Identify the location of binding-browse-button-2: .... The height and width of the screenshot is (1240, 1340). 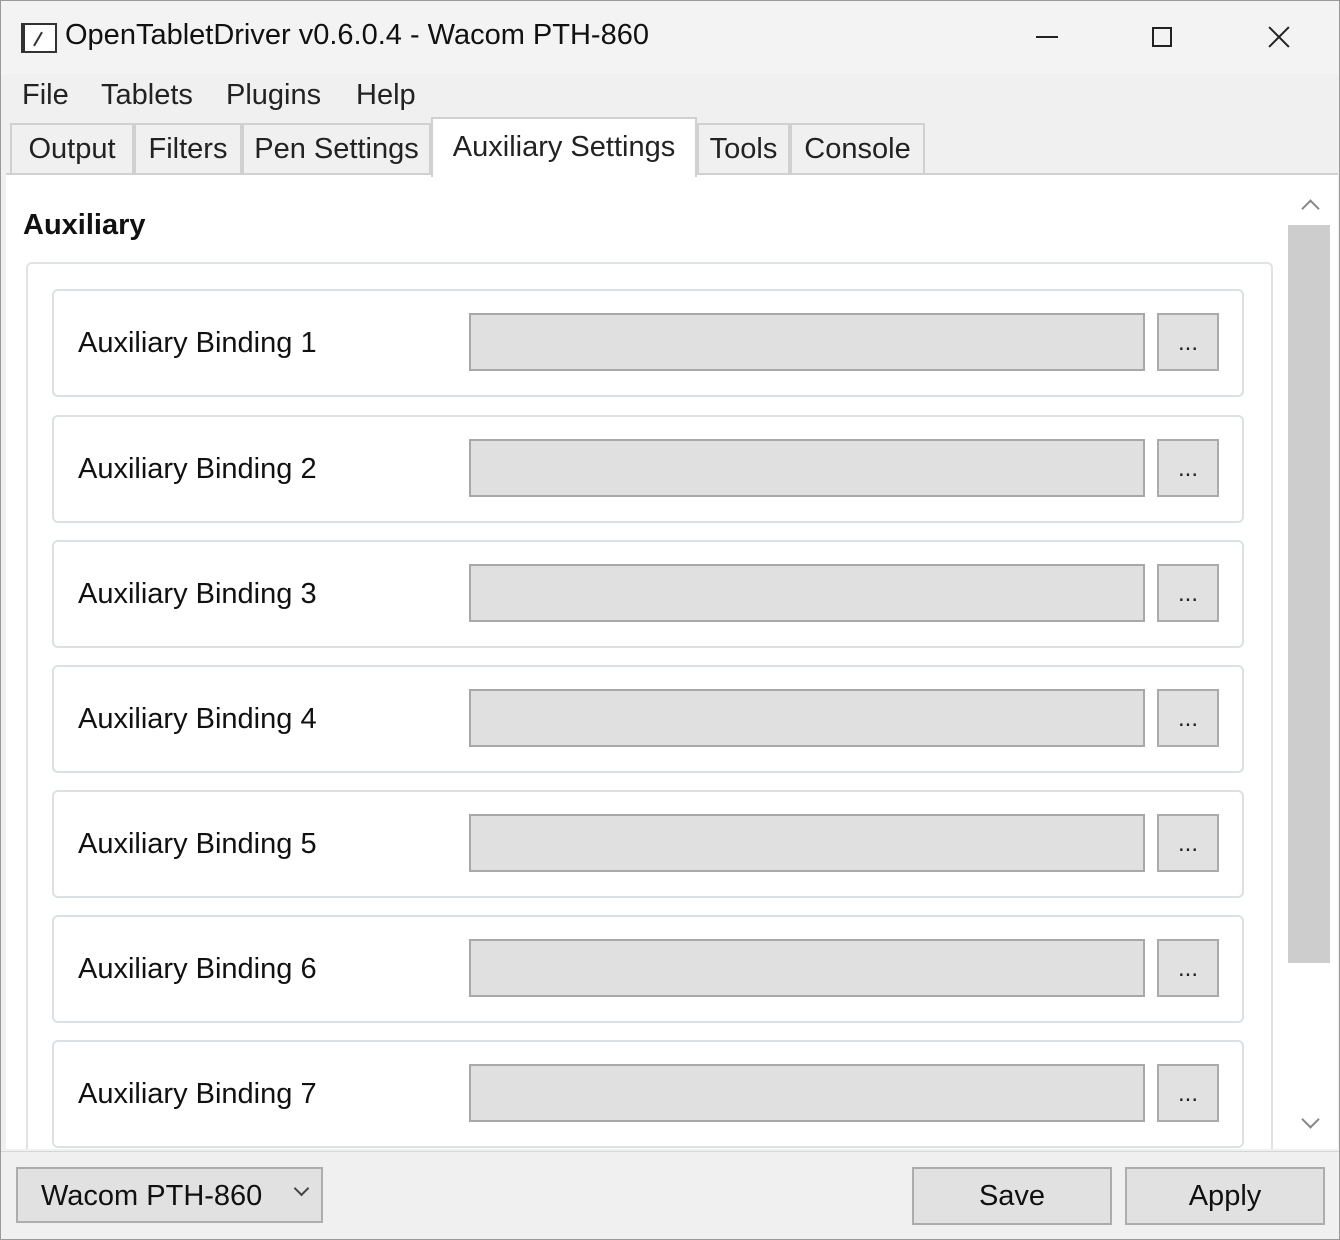
(1188, 468).